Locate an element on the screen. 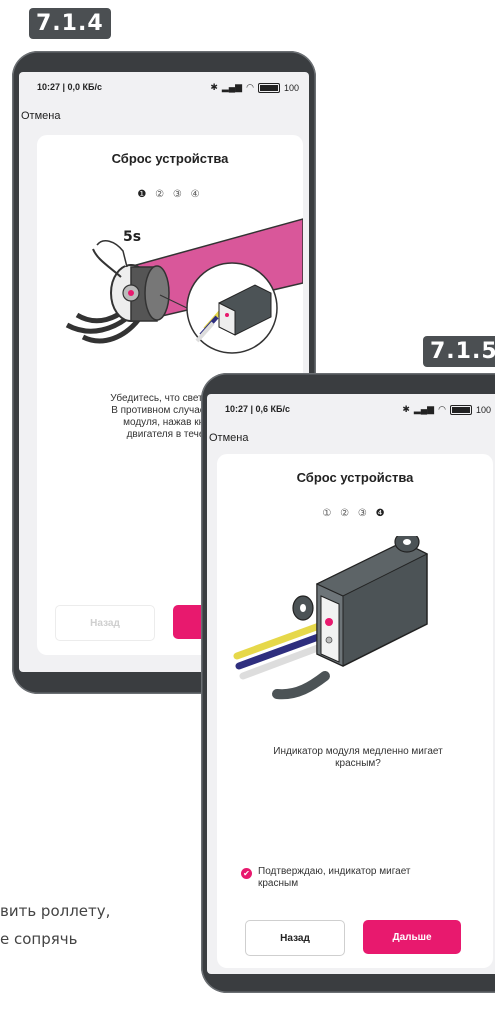 This screenshot has width=495, height=1013. step-badge-7-1-4: 7.1.4 is located at coordinates (70, 23).